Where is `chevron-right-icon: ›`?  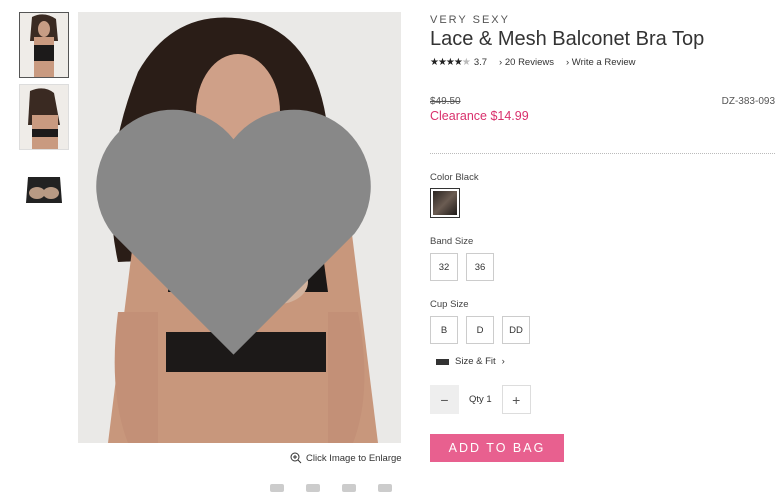 chevron-right-icon: › is located at coordinates (503, 361).